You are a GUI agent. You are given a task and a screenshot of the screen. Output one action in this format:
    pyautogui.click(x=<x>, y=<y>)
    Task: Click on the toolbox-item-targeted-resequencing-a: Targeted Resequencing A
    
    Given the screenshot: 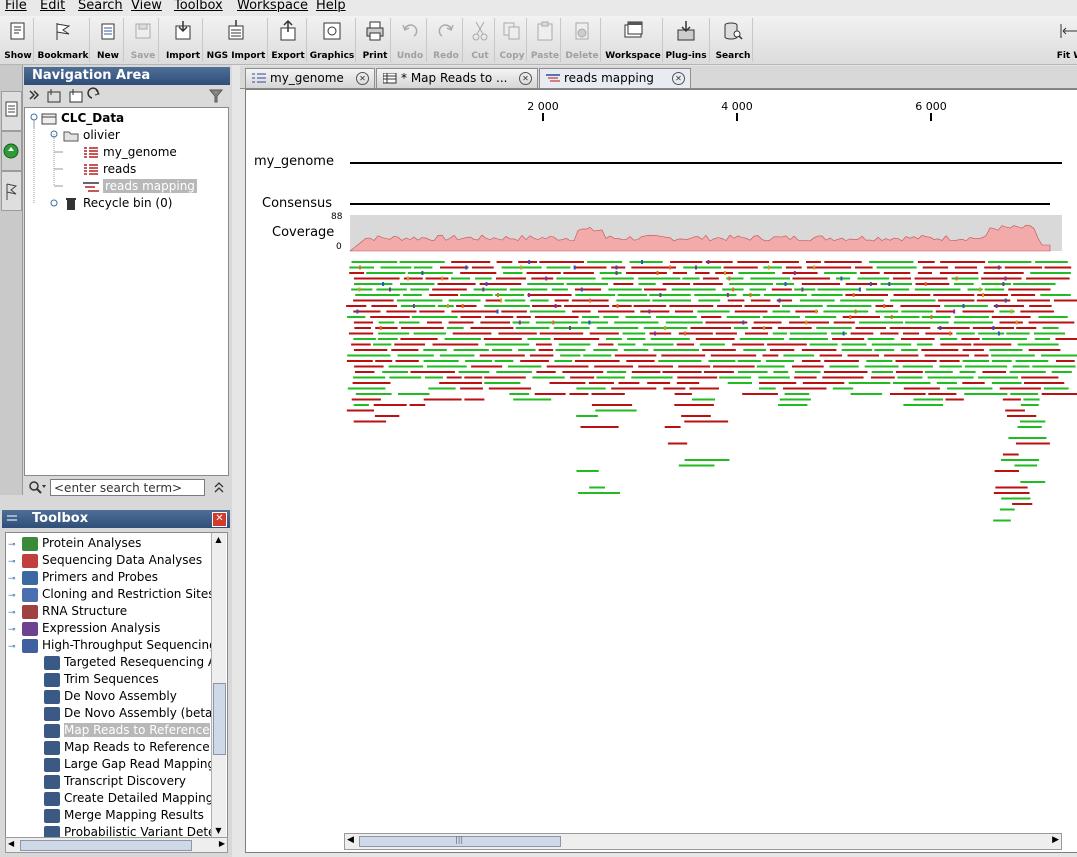 What is the action you would take?
    pyautogui.click(x=130, y=662)
    